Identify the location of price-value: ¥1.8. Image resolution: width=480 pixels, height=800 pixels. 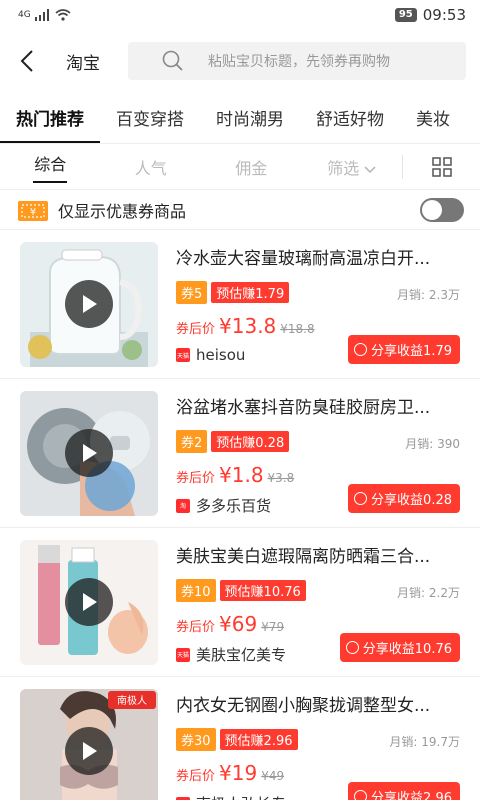
(241, 475).